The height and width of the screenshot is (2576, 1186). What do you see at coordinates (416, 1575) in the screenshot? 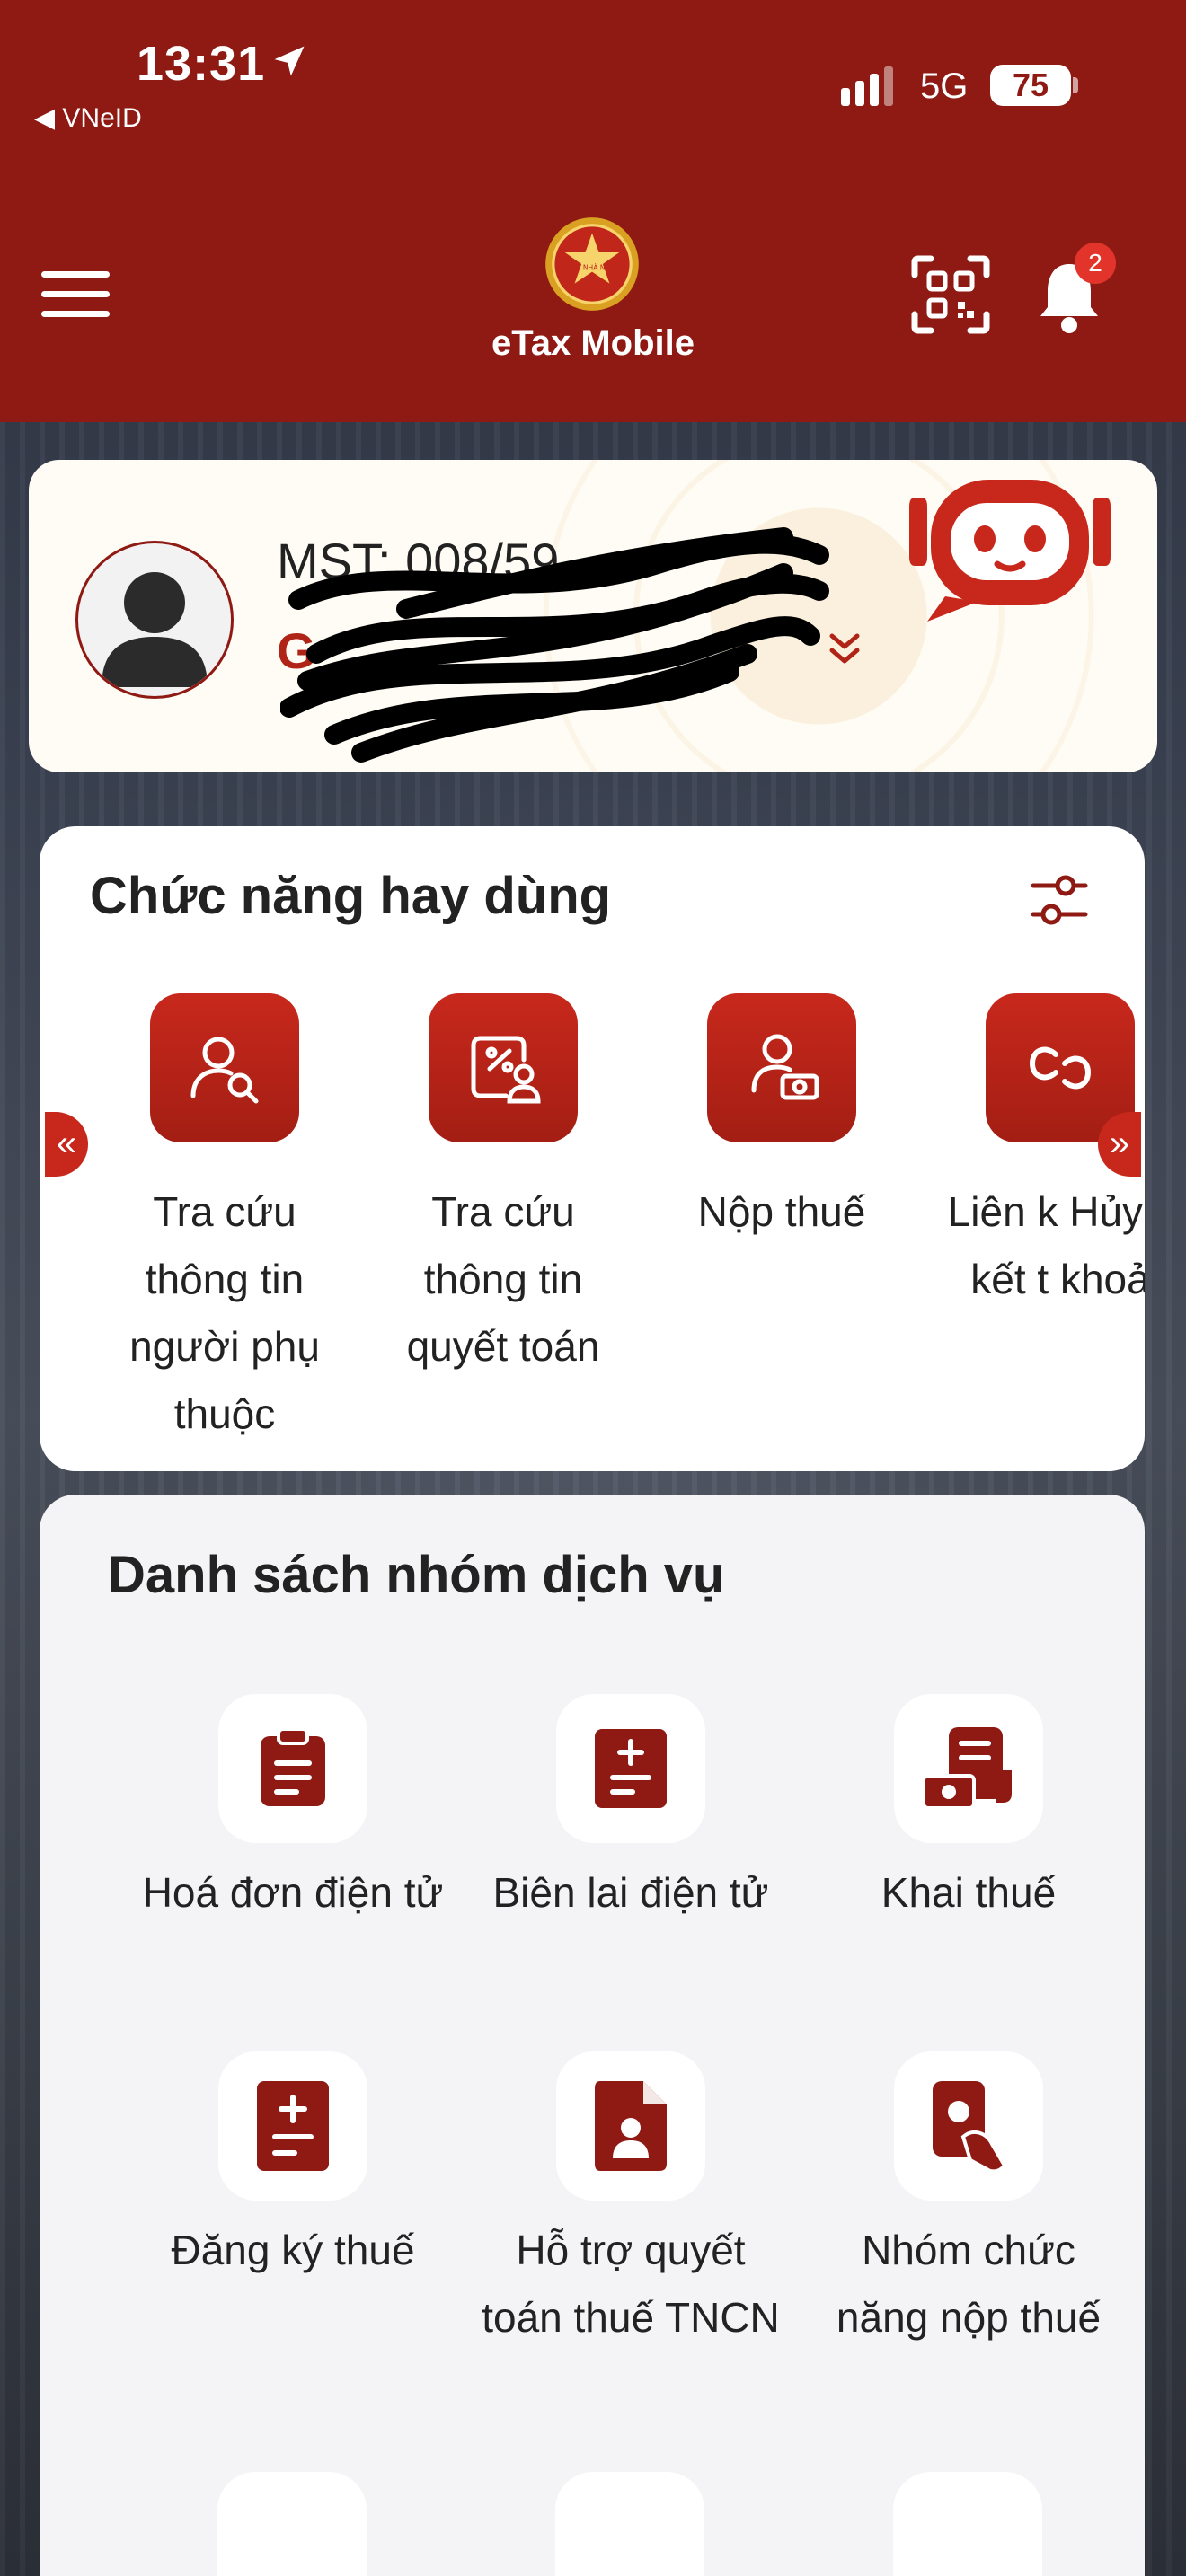
I see `service-groups-title: Danh sách nhóm dịch vụ` at bounding box center [416, 1575].